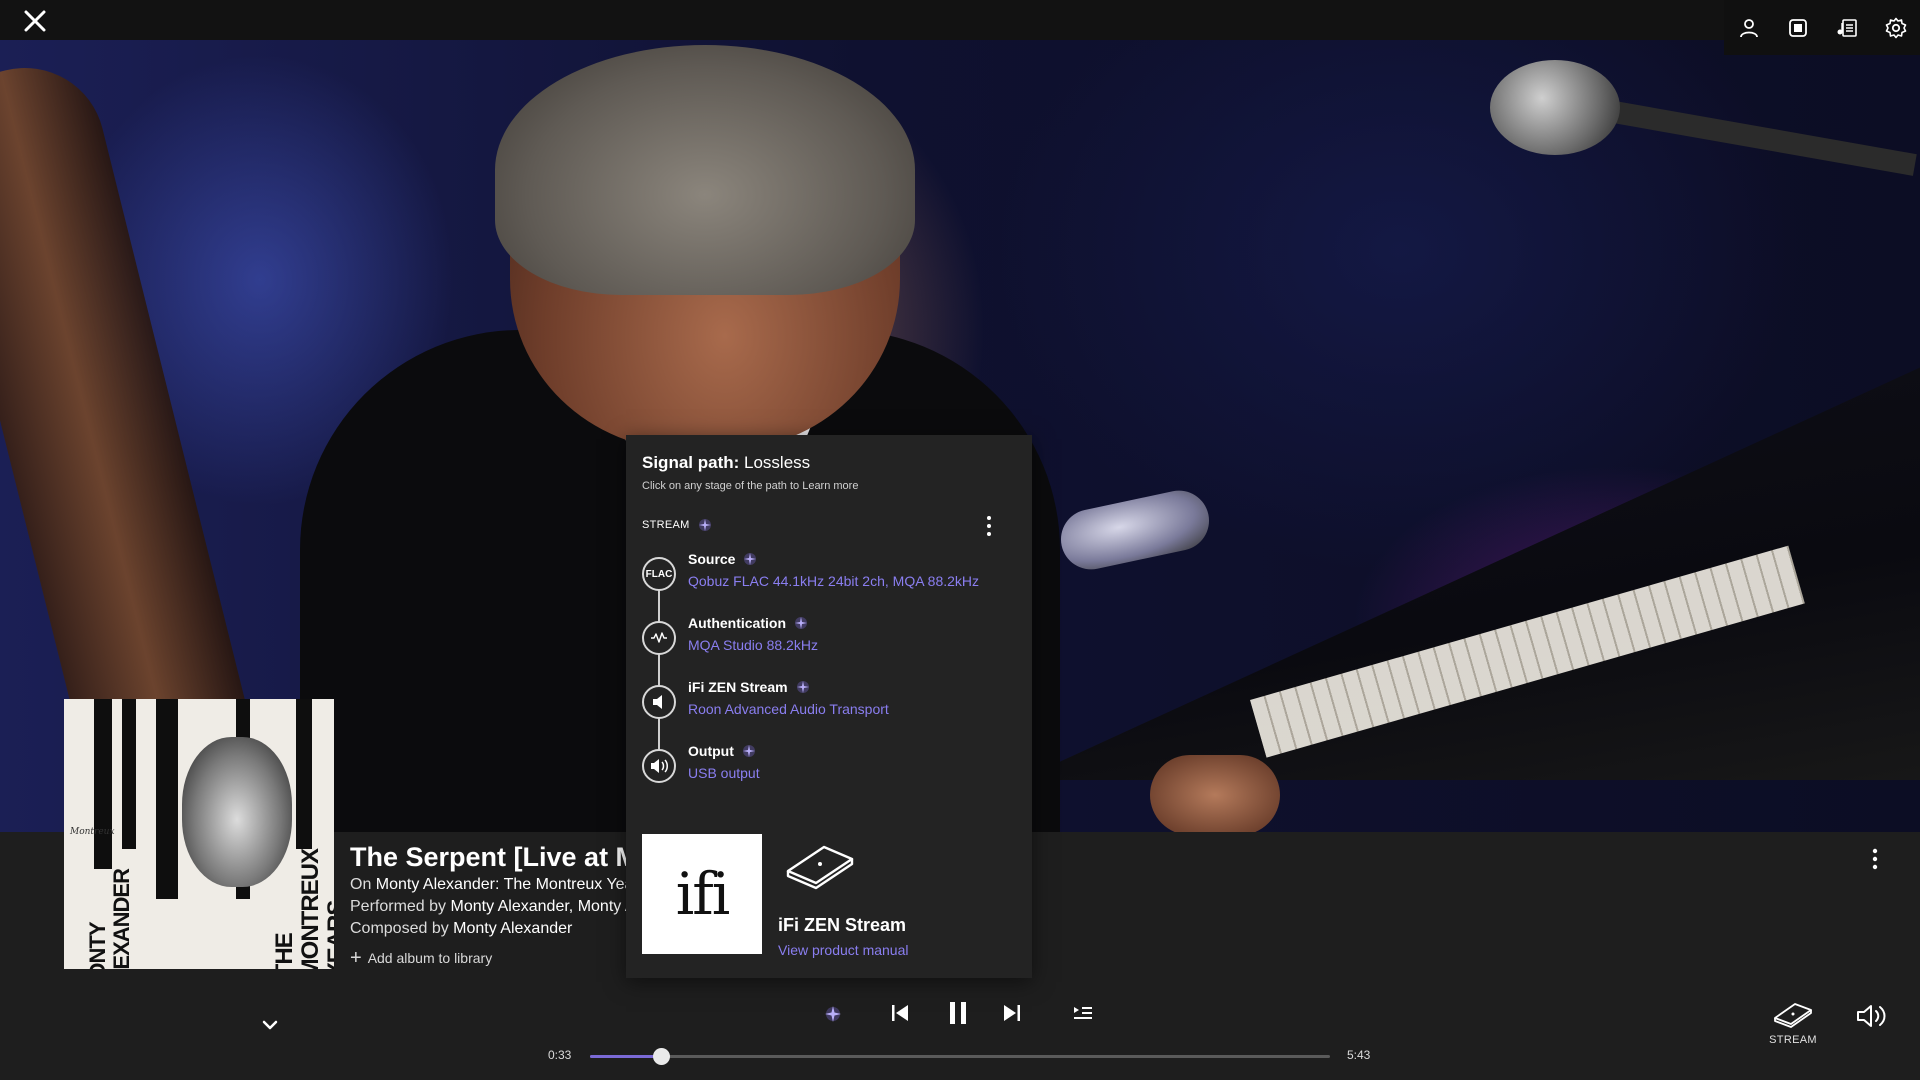 The height and width of the screenshot is (1080, 1920). What do you see at coordinates (399, 928) in the screenshot?
I see `composed-prefix: Composed by` at bounding box center [399, 928].